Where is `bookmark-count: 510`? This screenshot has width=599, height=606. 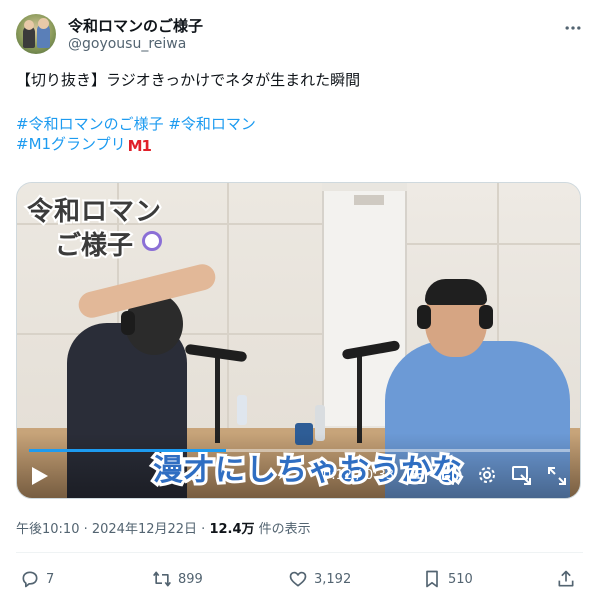
bookmark-count: 510 is located at coordinates (460, 579).